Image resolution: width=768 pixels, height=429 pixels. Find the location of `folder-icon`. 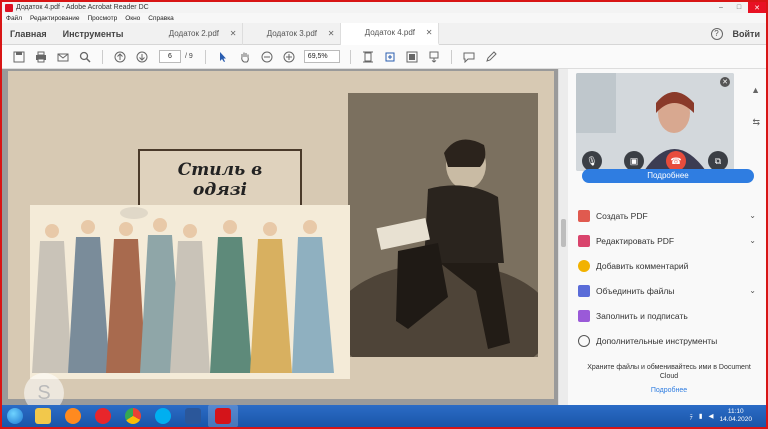

folder-icon is located at coordinates (43, 416).